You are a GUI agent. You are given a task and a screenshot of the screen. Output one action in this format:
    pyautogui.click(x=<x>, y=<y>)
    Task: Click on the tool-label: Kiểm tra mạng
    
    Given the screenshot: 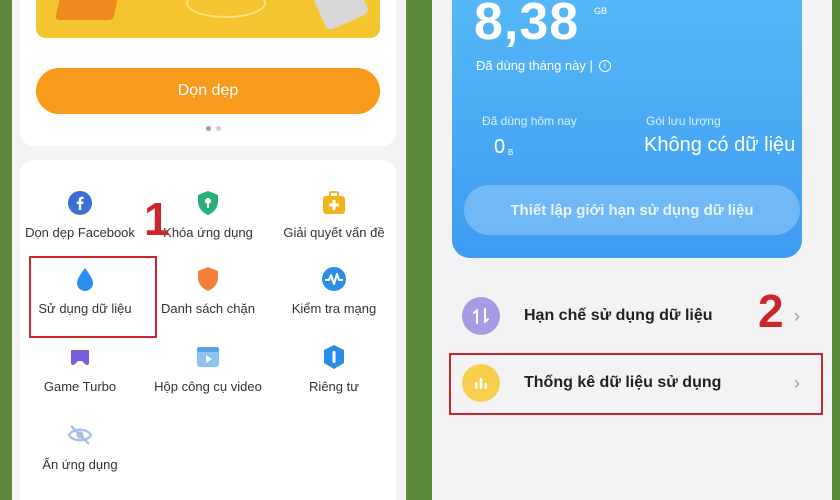 What is the action you would take?
    pyautogui.click(x=334, y=308)
    